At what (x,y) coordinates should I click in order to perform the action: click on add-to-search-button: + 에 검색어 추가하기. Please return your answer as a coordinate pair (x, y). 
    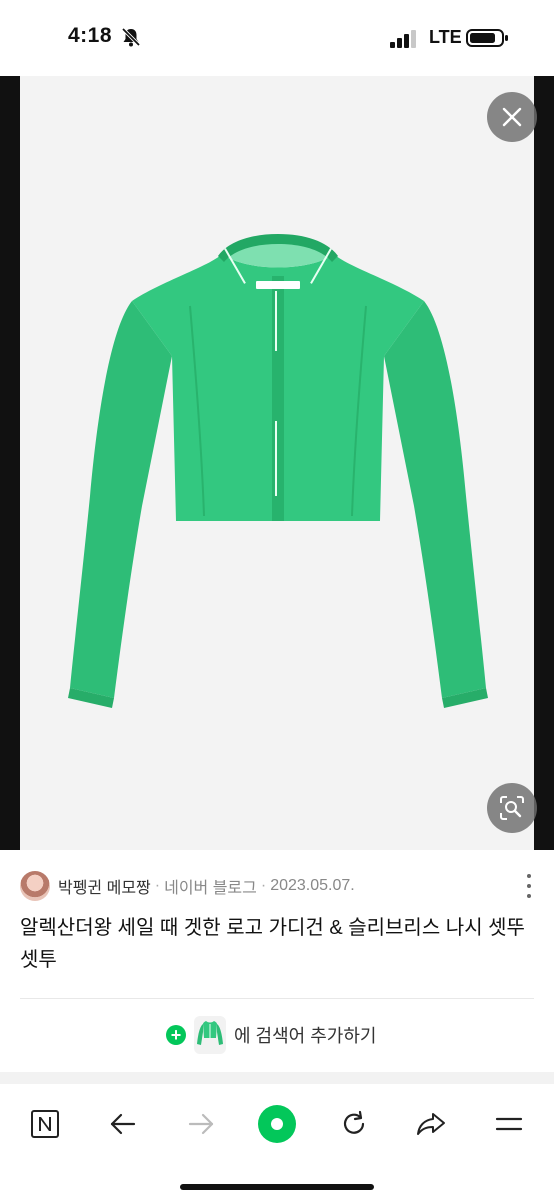
    Looking at the image, I should click on (271, 1035).